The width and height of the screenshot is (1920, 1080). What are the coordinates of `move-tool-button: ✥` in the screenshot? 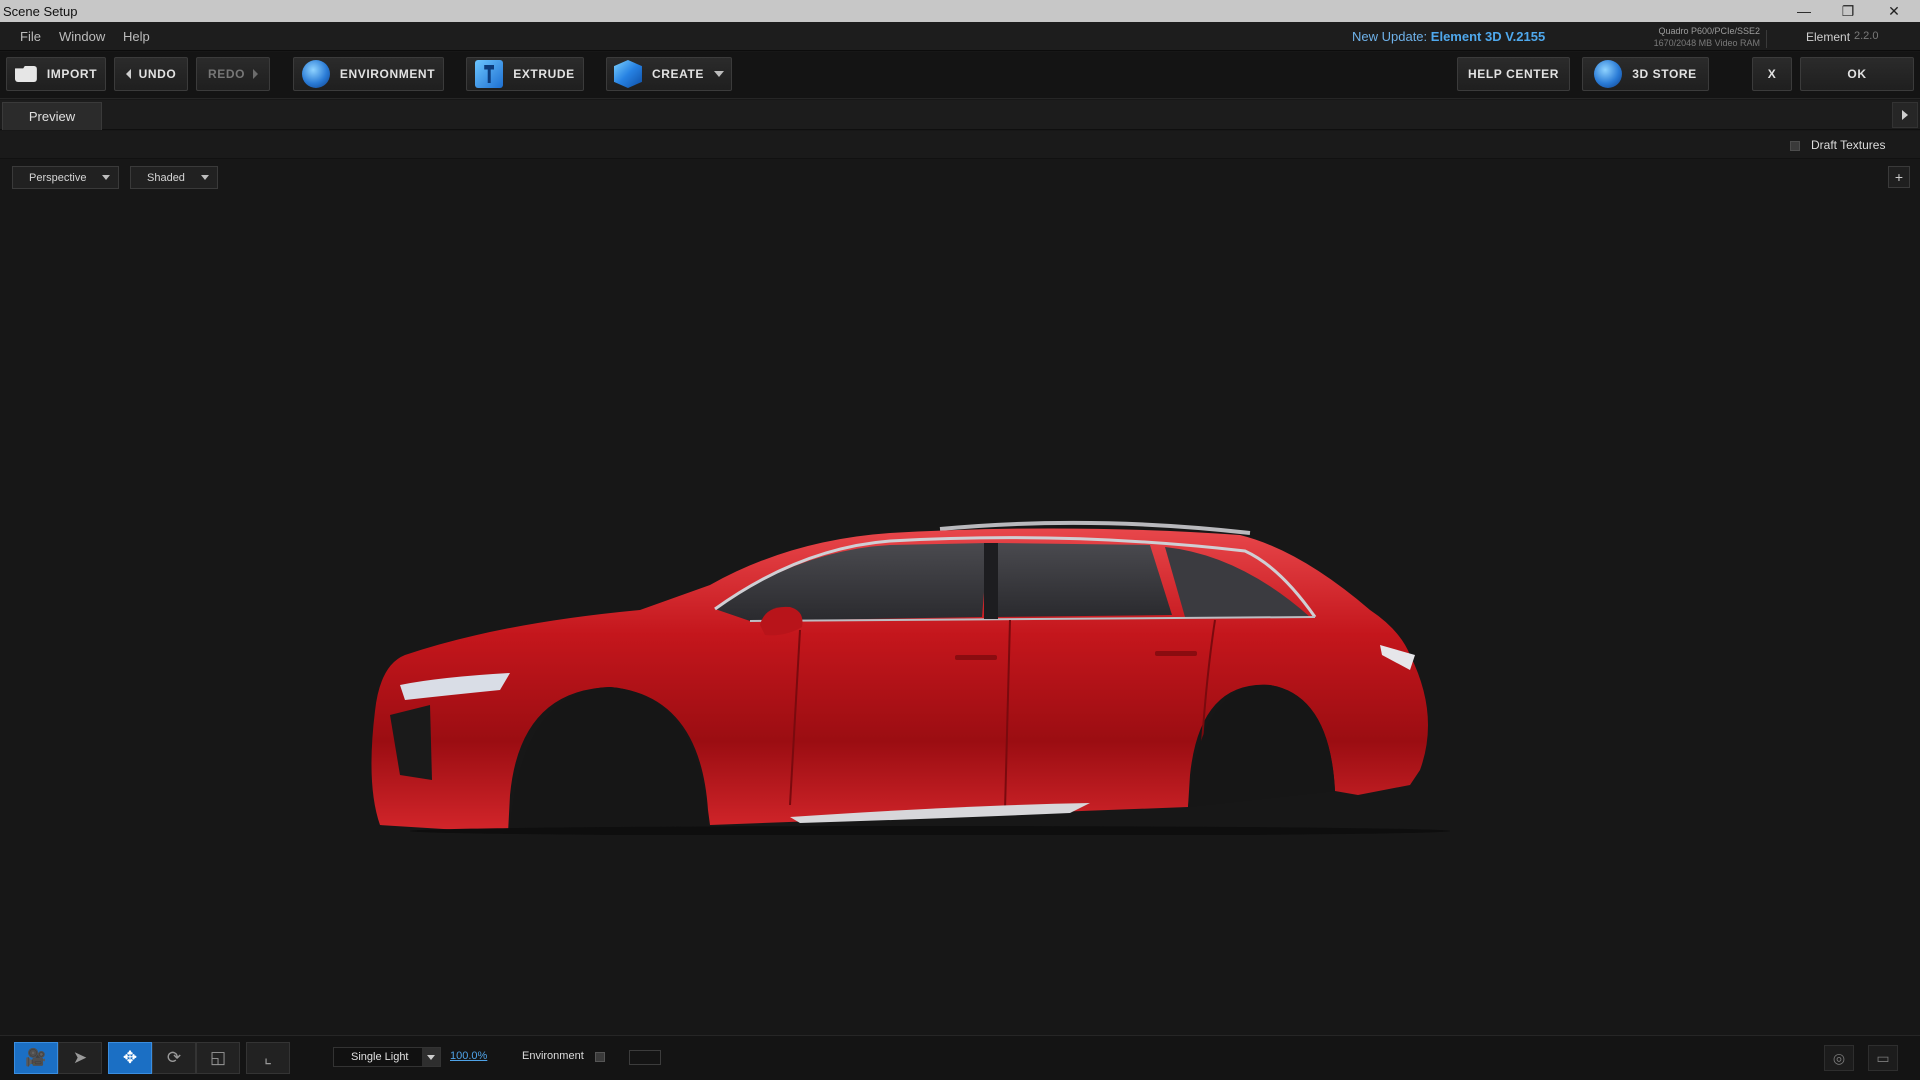 It's located at (130, 1058).